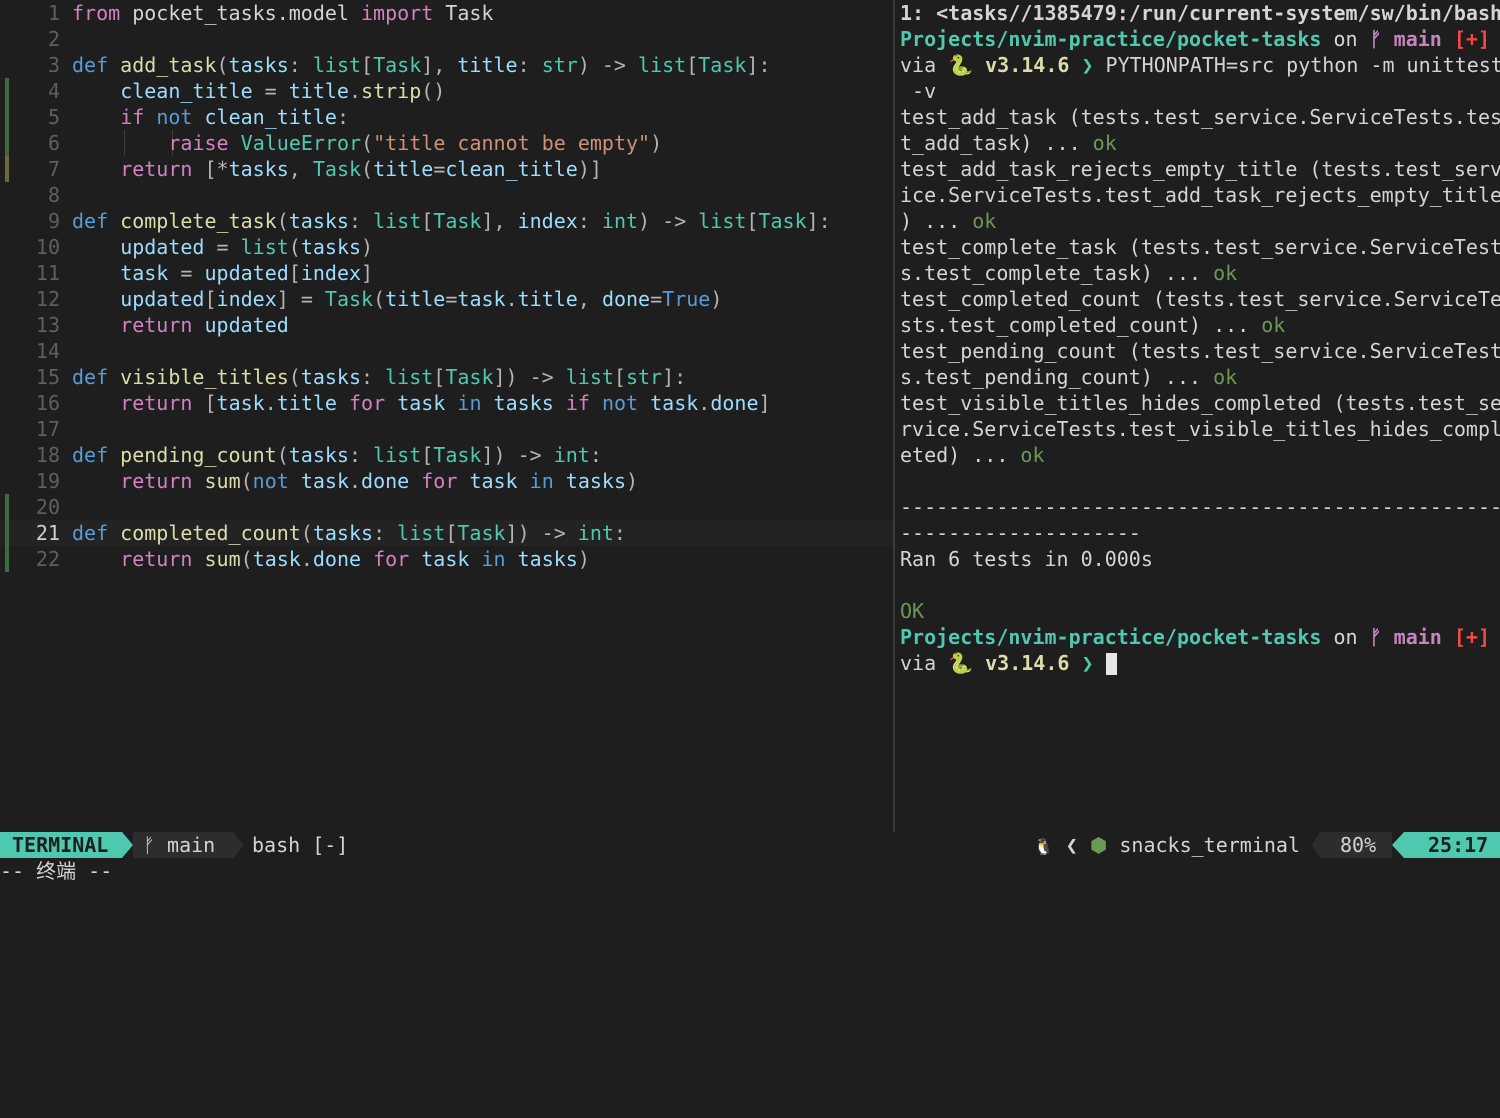 Image resolution: width=1500 pixels, height=1118 pixels. Describe the element at coordinates (1411, 637) in the screenshot. I see `prompt-branch: main` at that location.